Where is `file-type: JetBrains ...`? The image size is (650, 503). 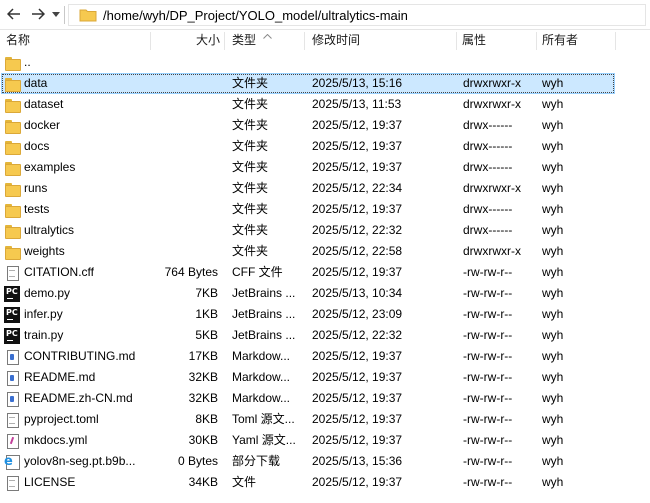
file-type: JetBrains ... is located at coordinates (264, 314).